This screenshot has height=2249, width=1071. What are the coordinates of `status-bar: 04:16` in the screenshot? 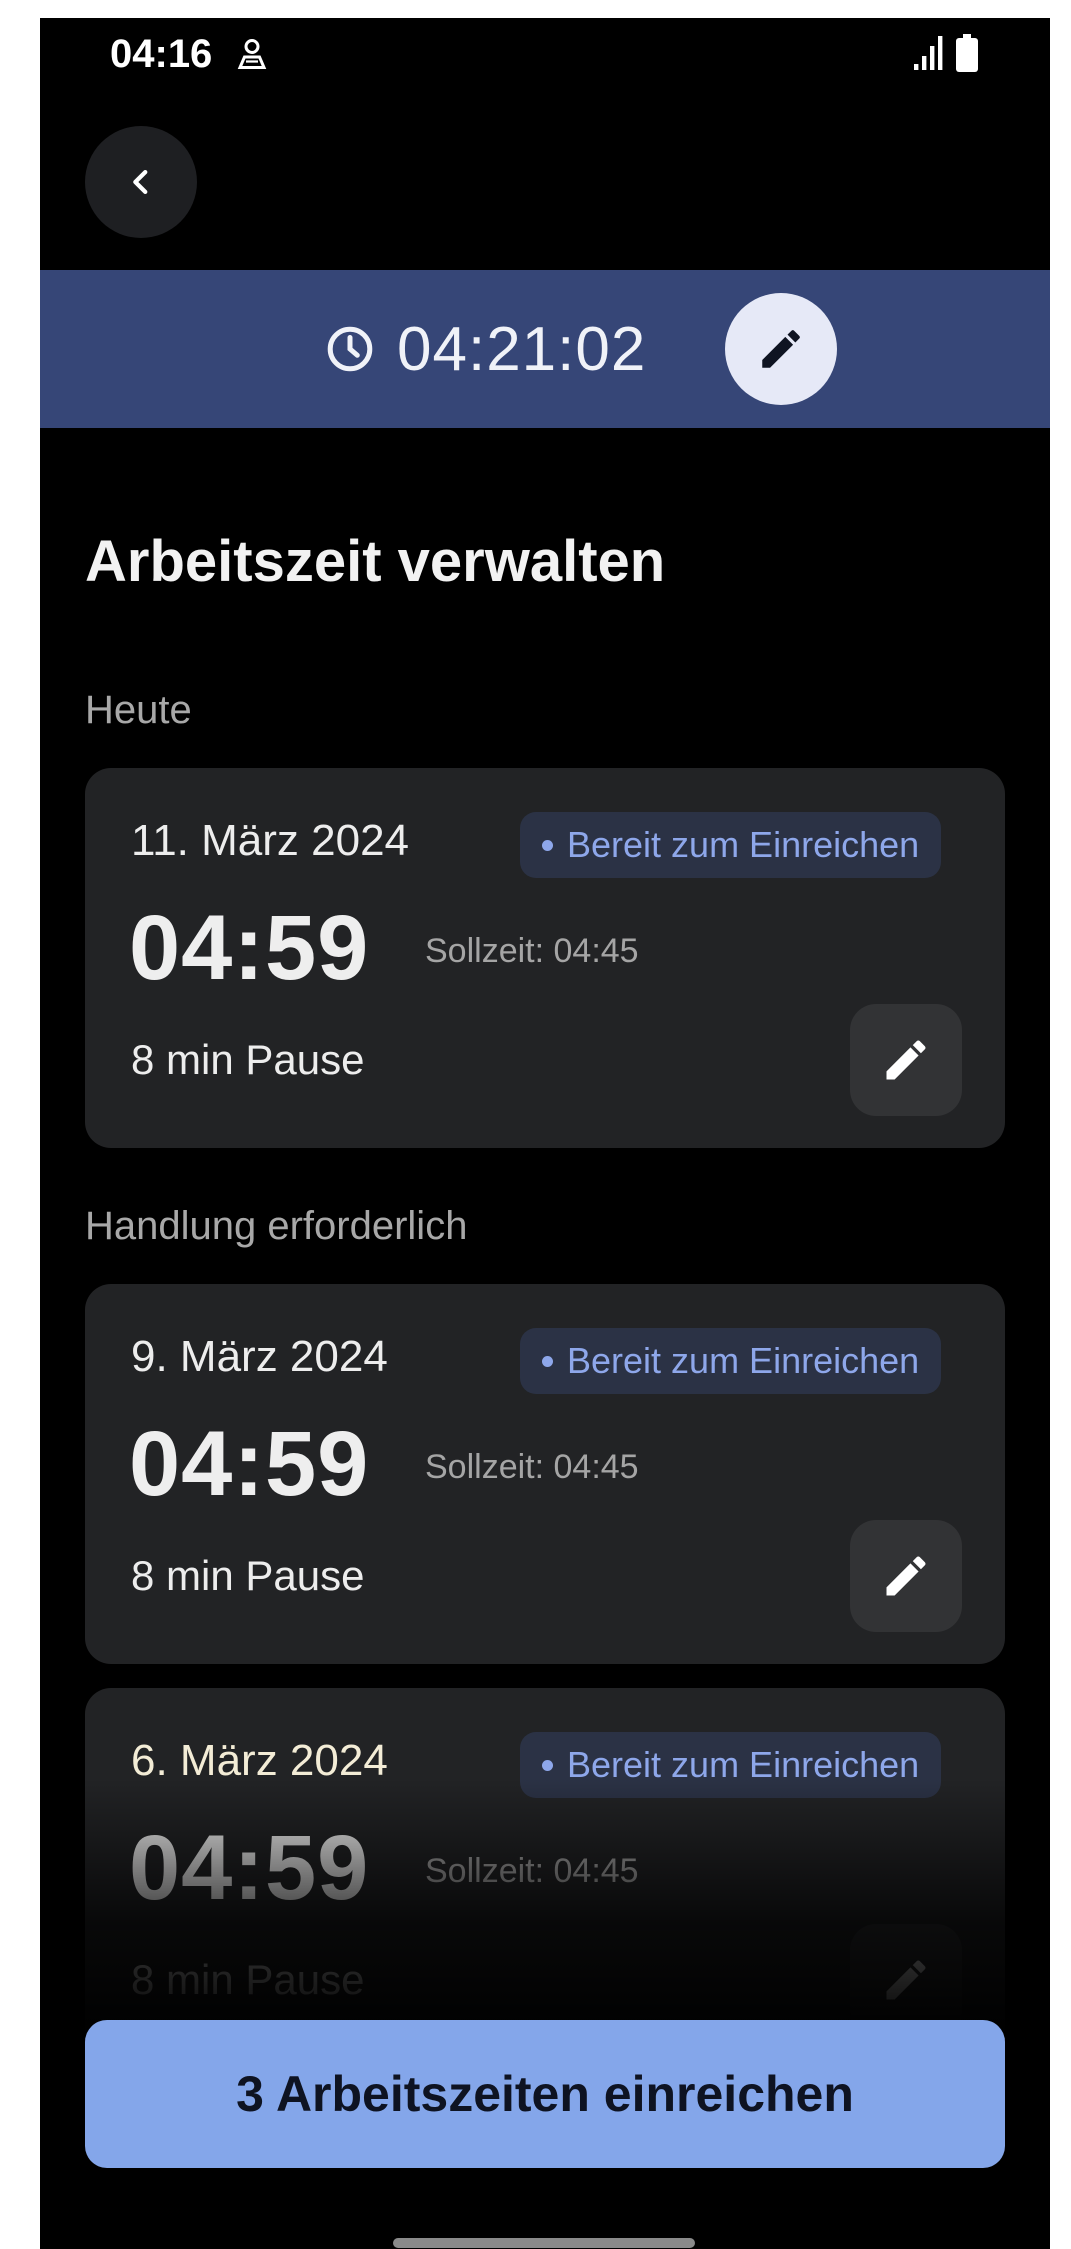 It's located at (545, 58).